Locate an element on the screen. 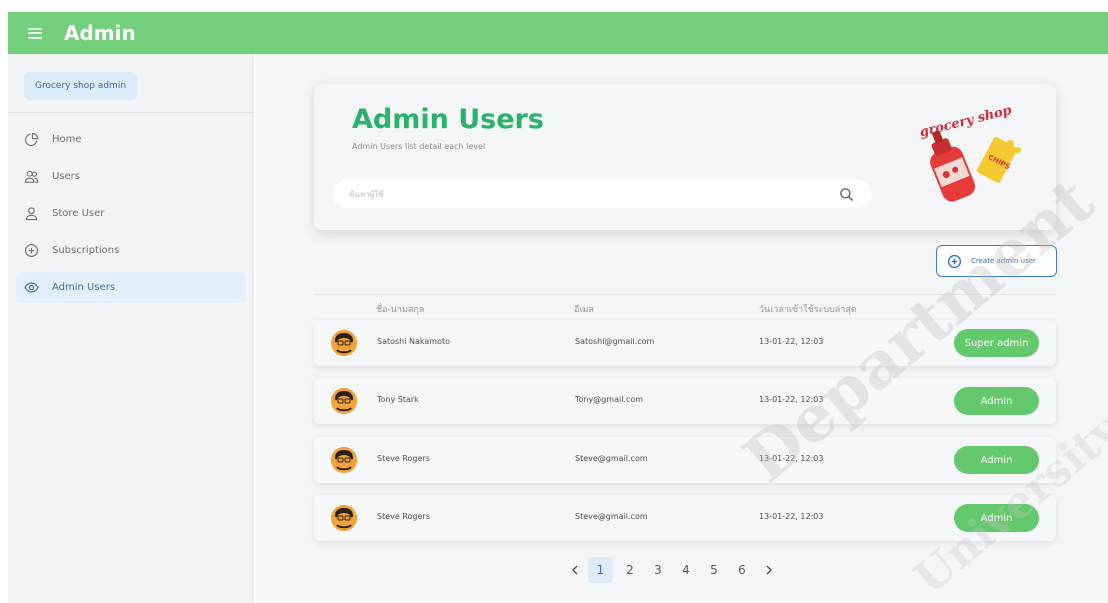  column-header-last-login: วันเวลาเข้าใช้ระบบล่าสุด is located at coordinates (808, 310).